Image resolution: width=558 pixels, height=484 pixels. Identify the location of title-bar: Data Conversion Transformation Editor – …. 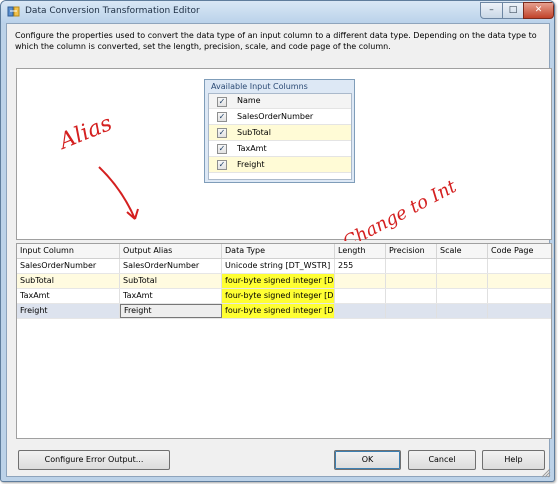
(277, 12).